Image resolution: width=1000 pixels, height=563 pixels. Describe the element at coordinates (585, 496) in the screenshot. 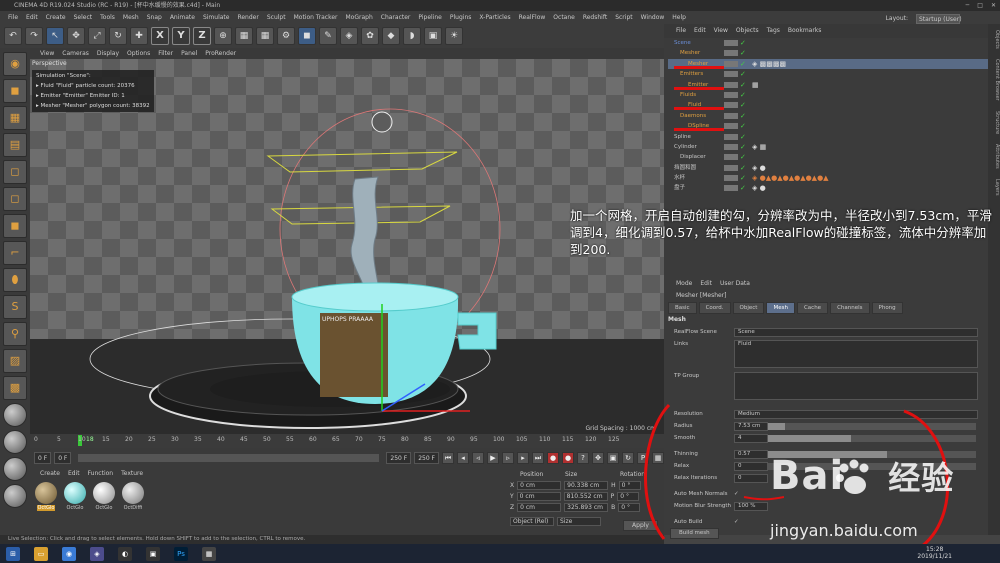

I see `size-y-field: 810.552 cm` at that location.